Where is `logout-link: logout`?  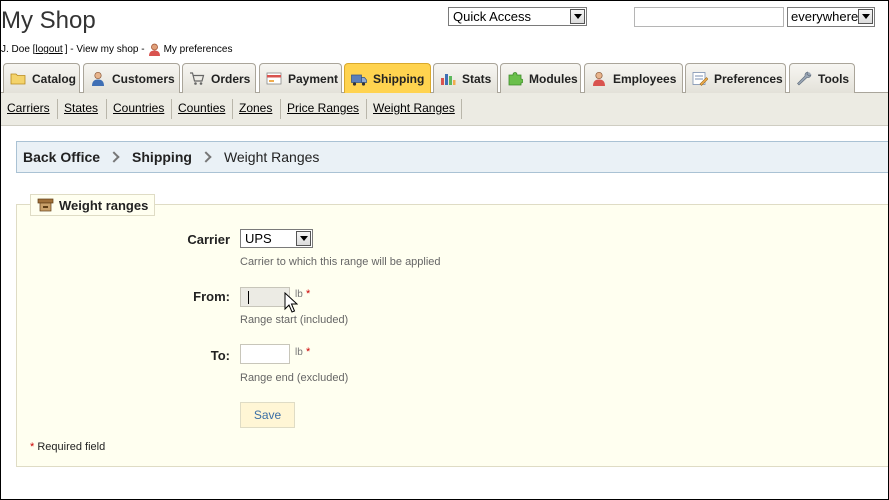
logout-link: logout is located at coordinates (48, 49).